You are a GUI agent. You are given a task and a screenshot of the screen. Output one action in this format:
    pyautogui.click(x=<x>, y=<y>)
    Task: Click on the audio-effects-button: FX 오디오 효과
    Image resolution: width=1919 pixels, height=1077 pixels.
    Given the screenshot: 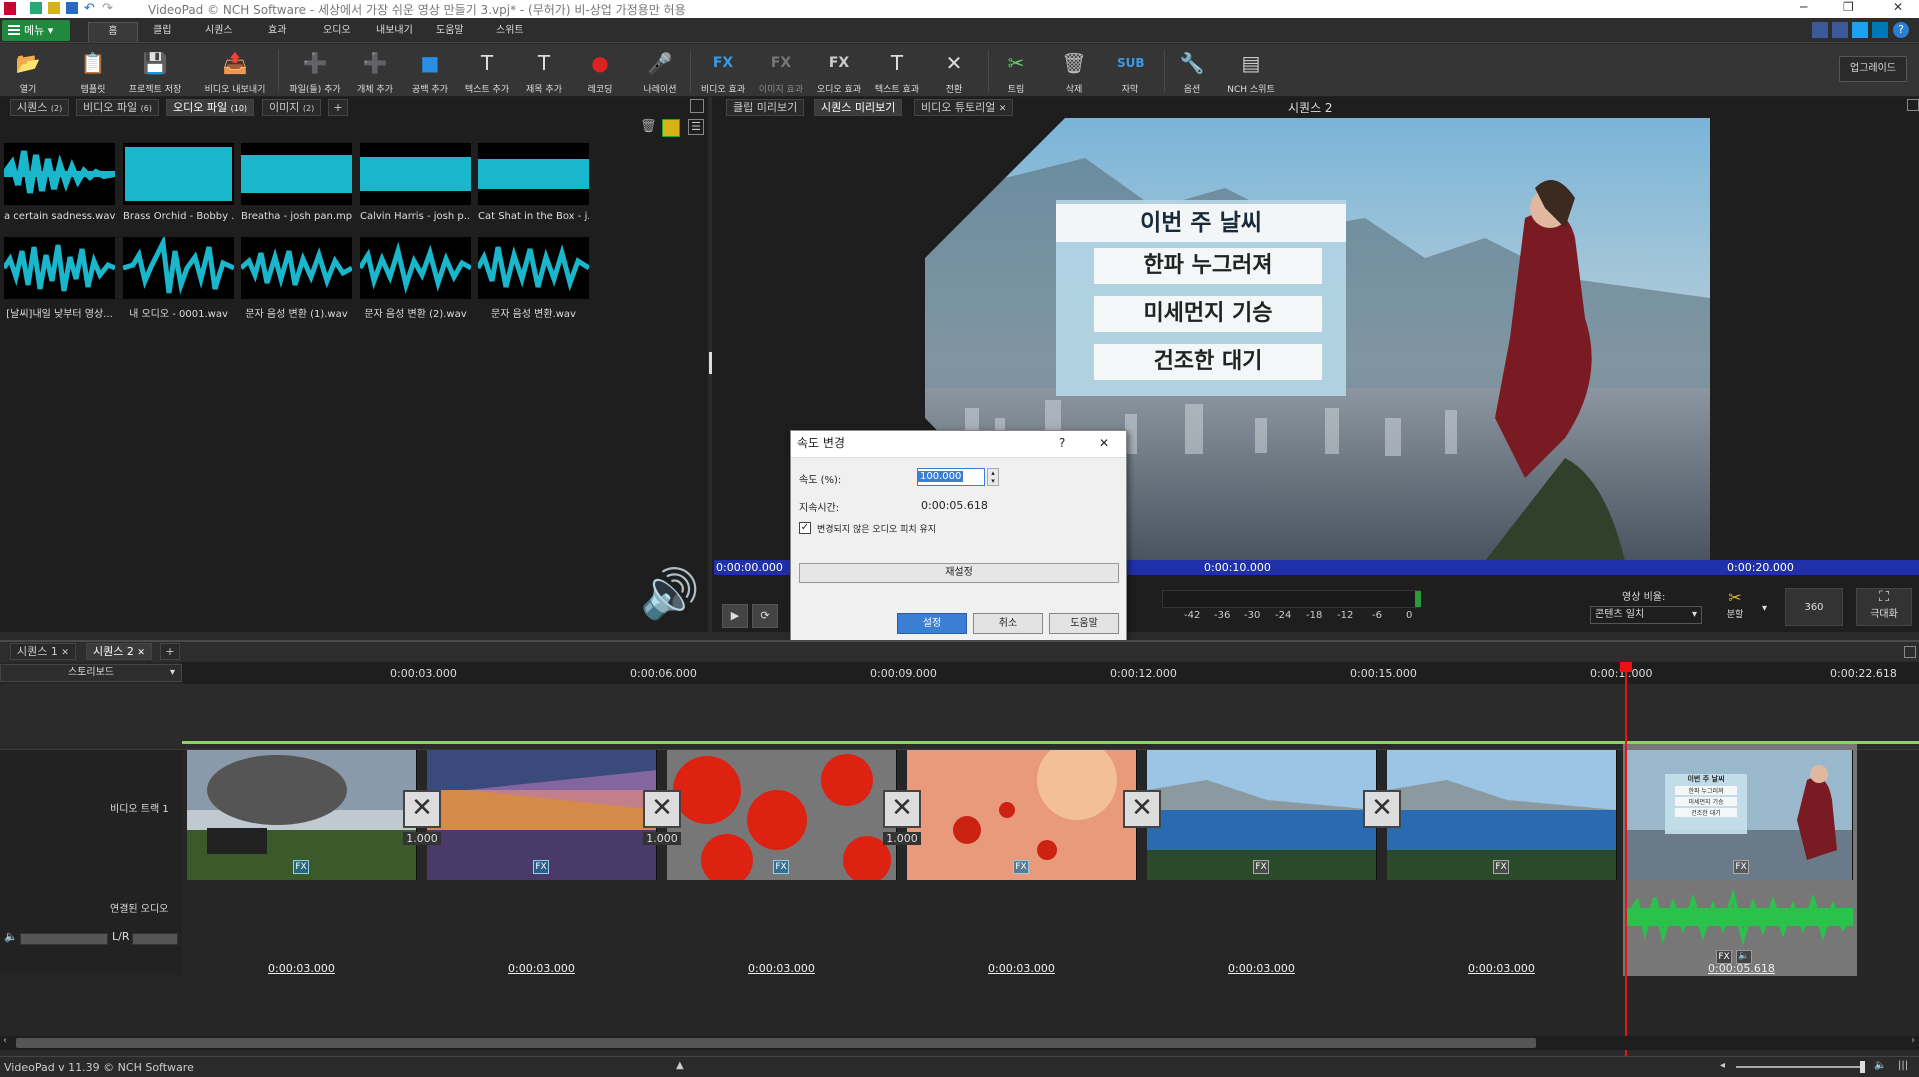 What is the action you would take?
    pyautogui.click(x=839, y=73)
    